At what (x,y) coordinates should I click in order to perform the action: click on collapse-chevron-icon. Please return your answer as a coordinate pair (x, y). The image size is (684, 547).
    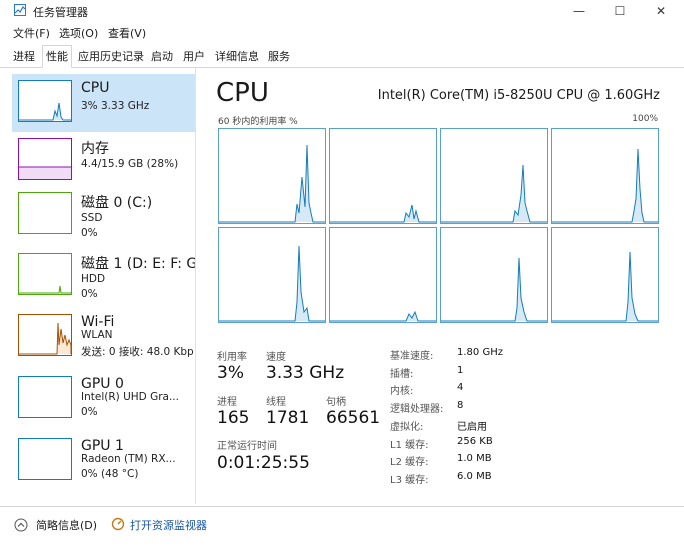
    Looking at the image, I should click on (21, 525).